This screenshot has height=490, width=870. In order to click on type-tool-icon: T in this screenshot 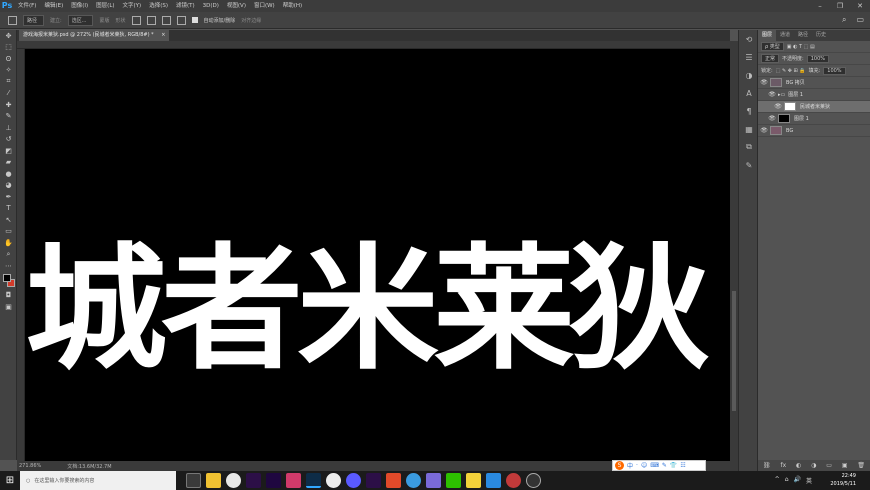, I will do `click(8, 209)`.